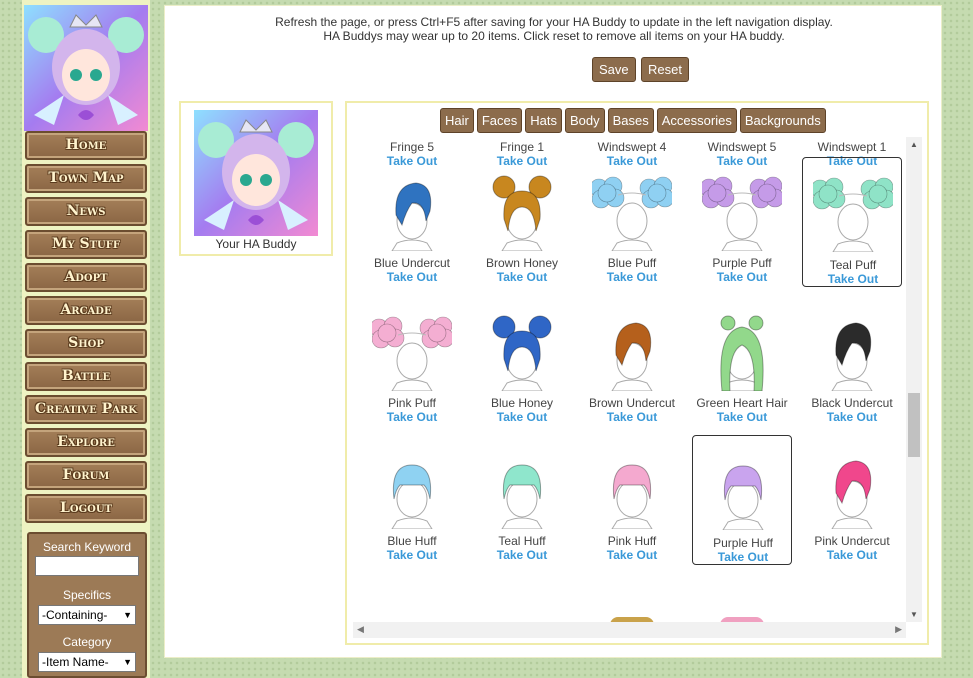 The image size is (973, 678). Describe the element at coordinates (522, 147) in the screenshot. I see `item-name: Fringe 1` at that location.